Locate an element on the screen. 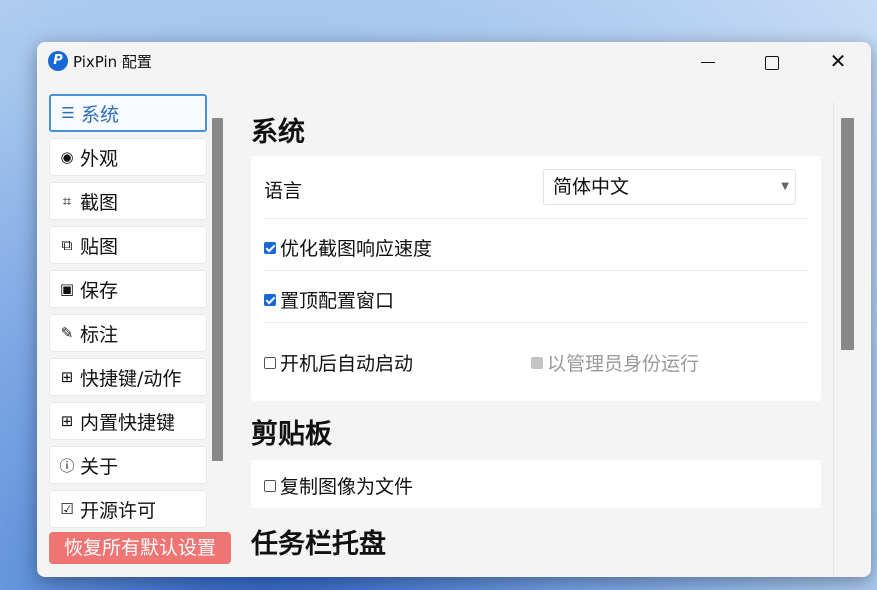 This screenshot has height=590, width=877. section-title-system: 系统 is located at coordinates (278, 132).